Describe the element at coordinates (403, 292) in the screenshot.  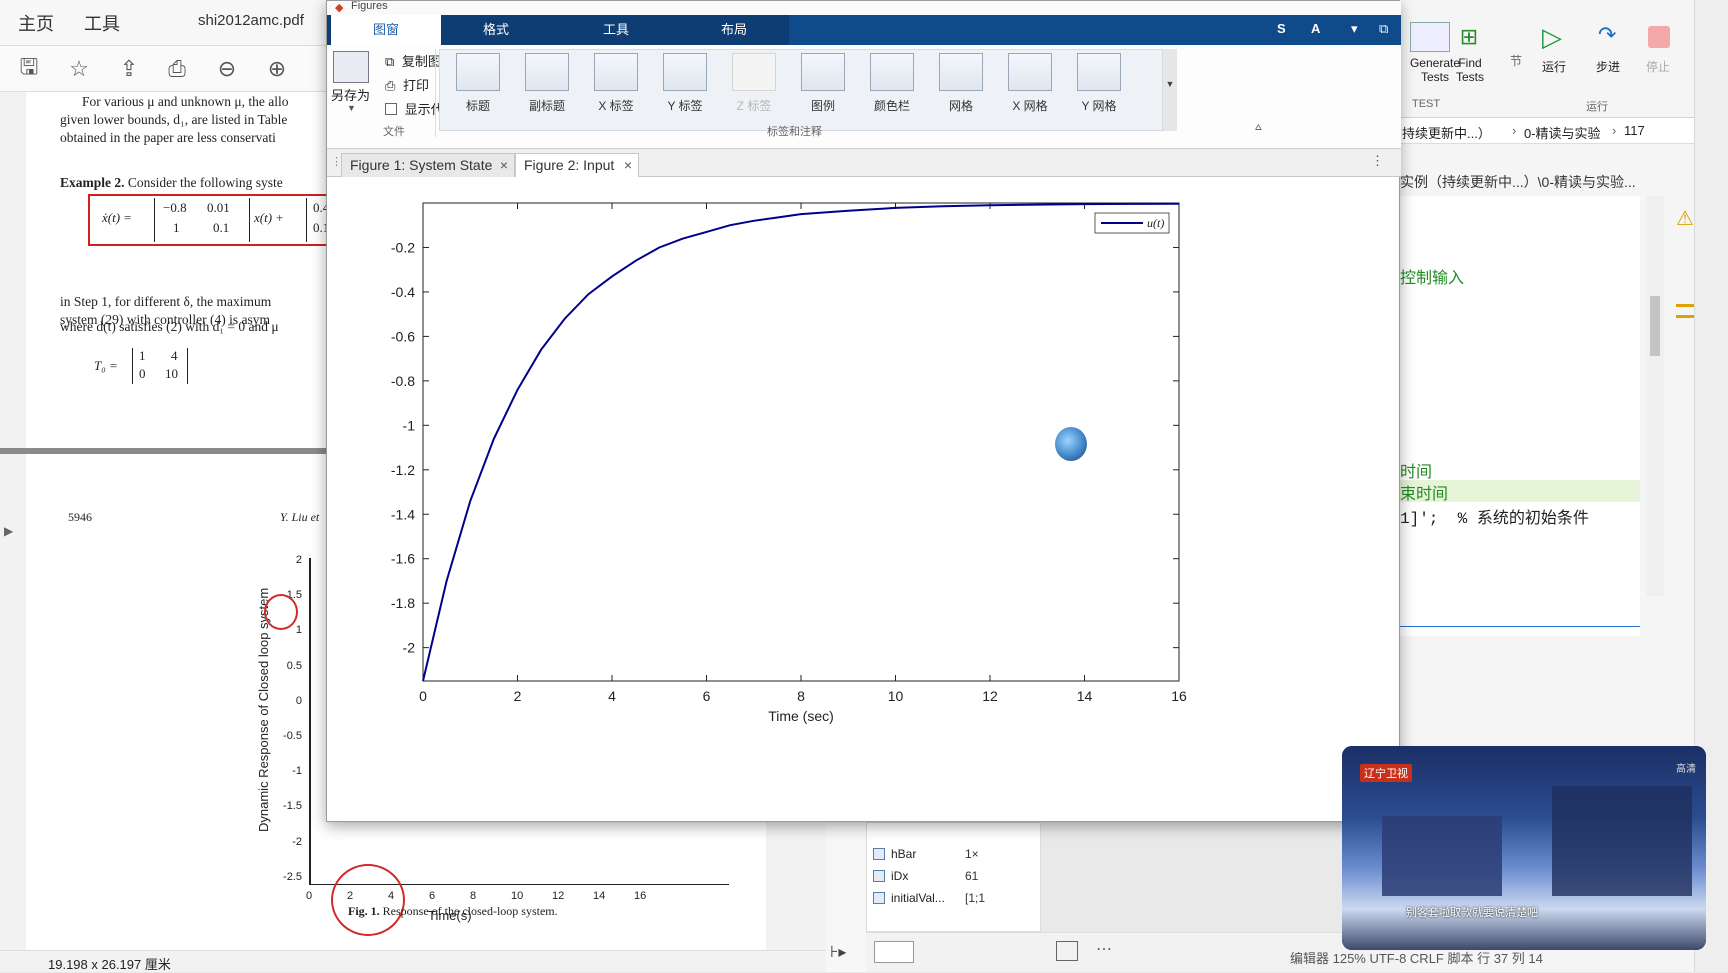
I see `y-tick-label: -0.4` at that location.